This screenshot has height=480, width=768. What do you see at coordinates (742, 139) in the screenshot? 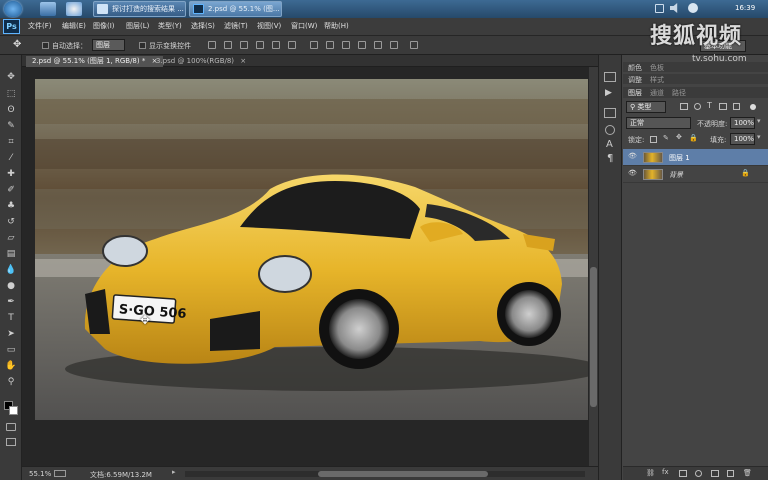
I see `fill-input: 100%` at bounding box center [742, 139].